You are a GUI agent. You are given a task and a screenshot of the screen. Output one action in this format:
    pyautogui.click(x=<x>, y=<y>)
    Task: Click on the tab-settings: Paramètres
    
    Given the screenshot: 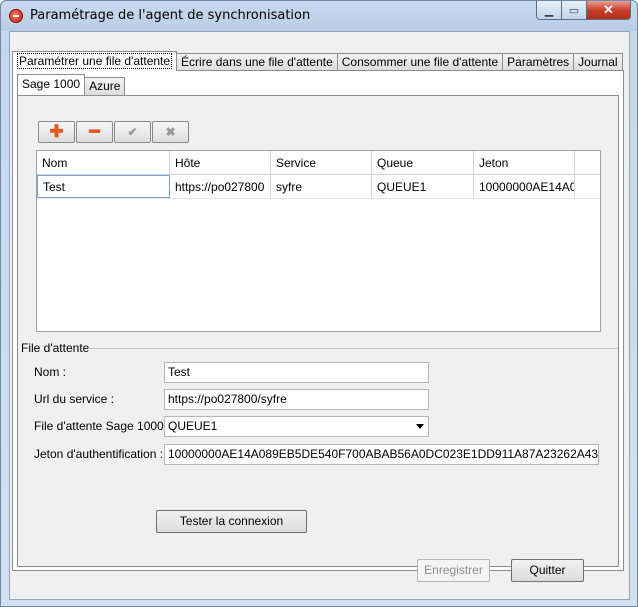 What is the action you would take?
    pyautogui.click(x=538, y=62)
    